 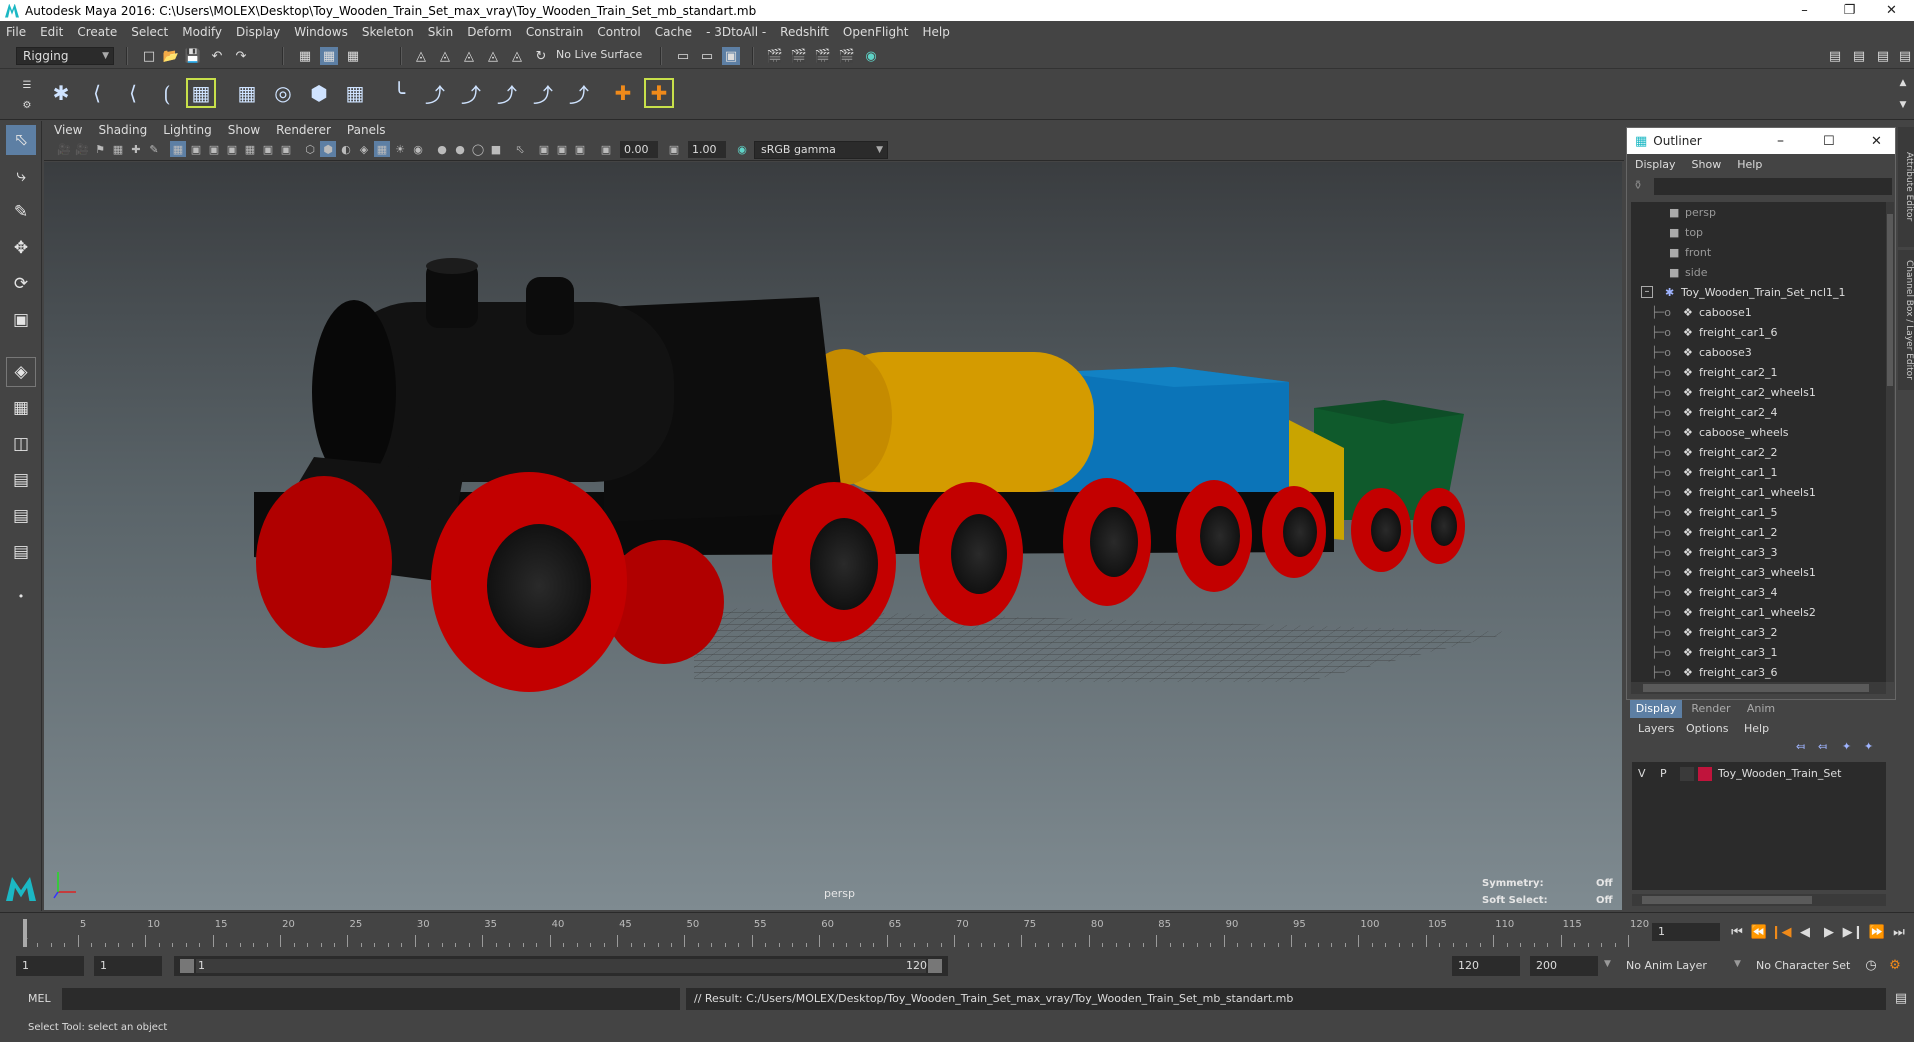 I want to click on scroll-thumb, so click(x=1756, y=688).